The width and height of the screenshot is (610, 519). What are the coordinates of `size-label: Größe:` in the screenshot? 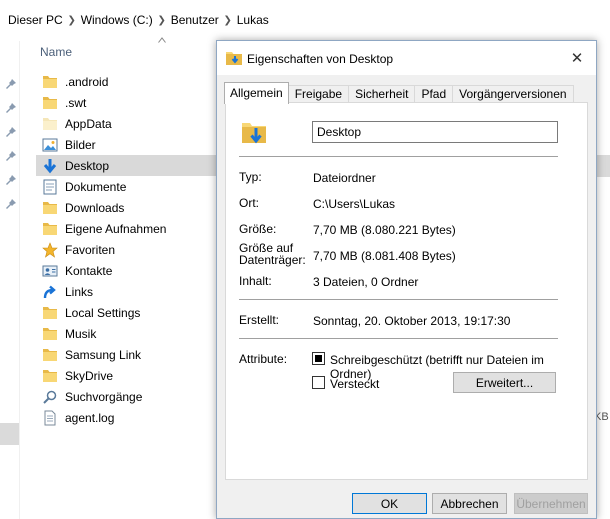 It's located at (258, 229).